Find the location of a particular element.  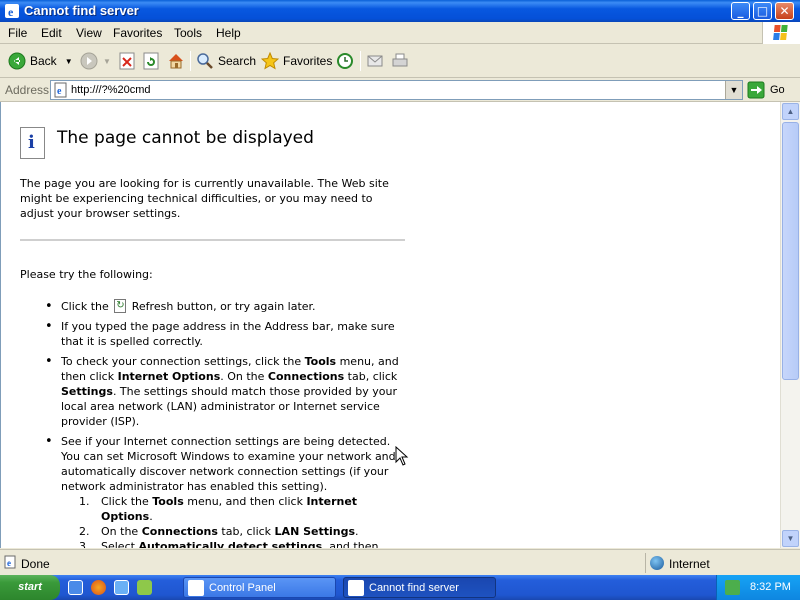

system-tray: 8:32 PM is located at coordinates (758, 587).